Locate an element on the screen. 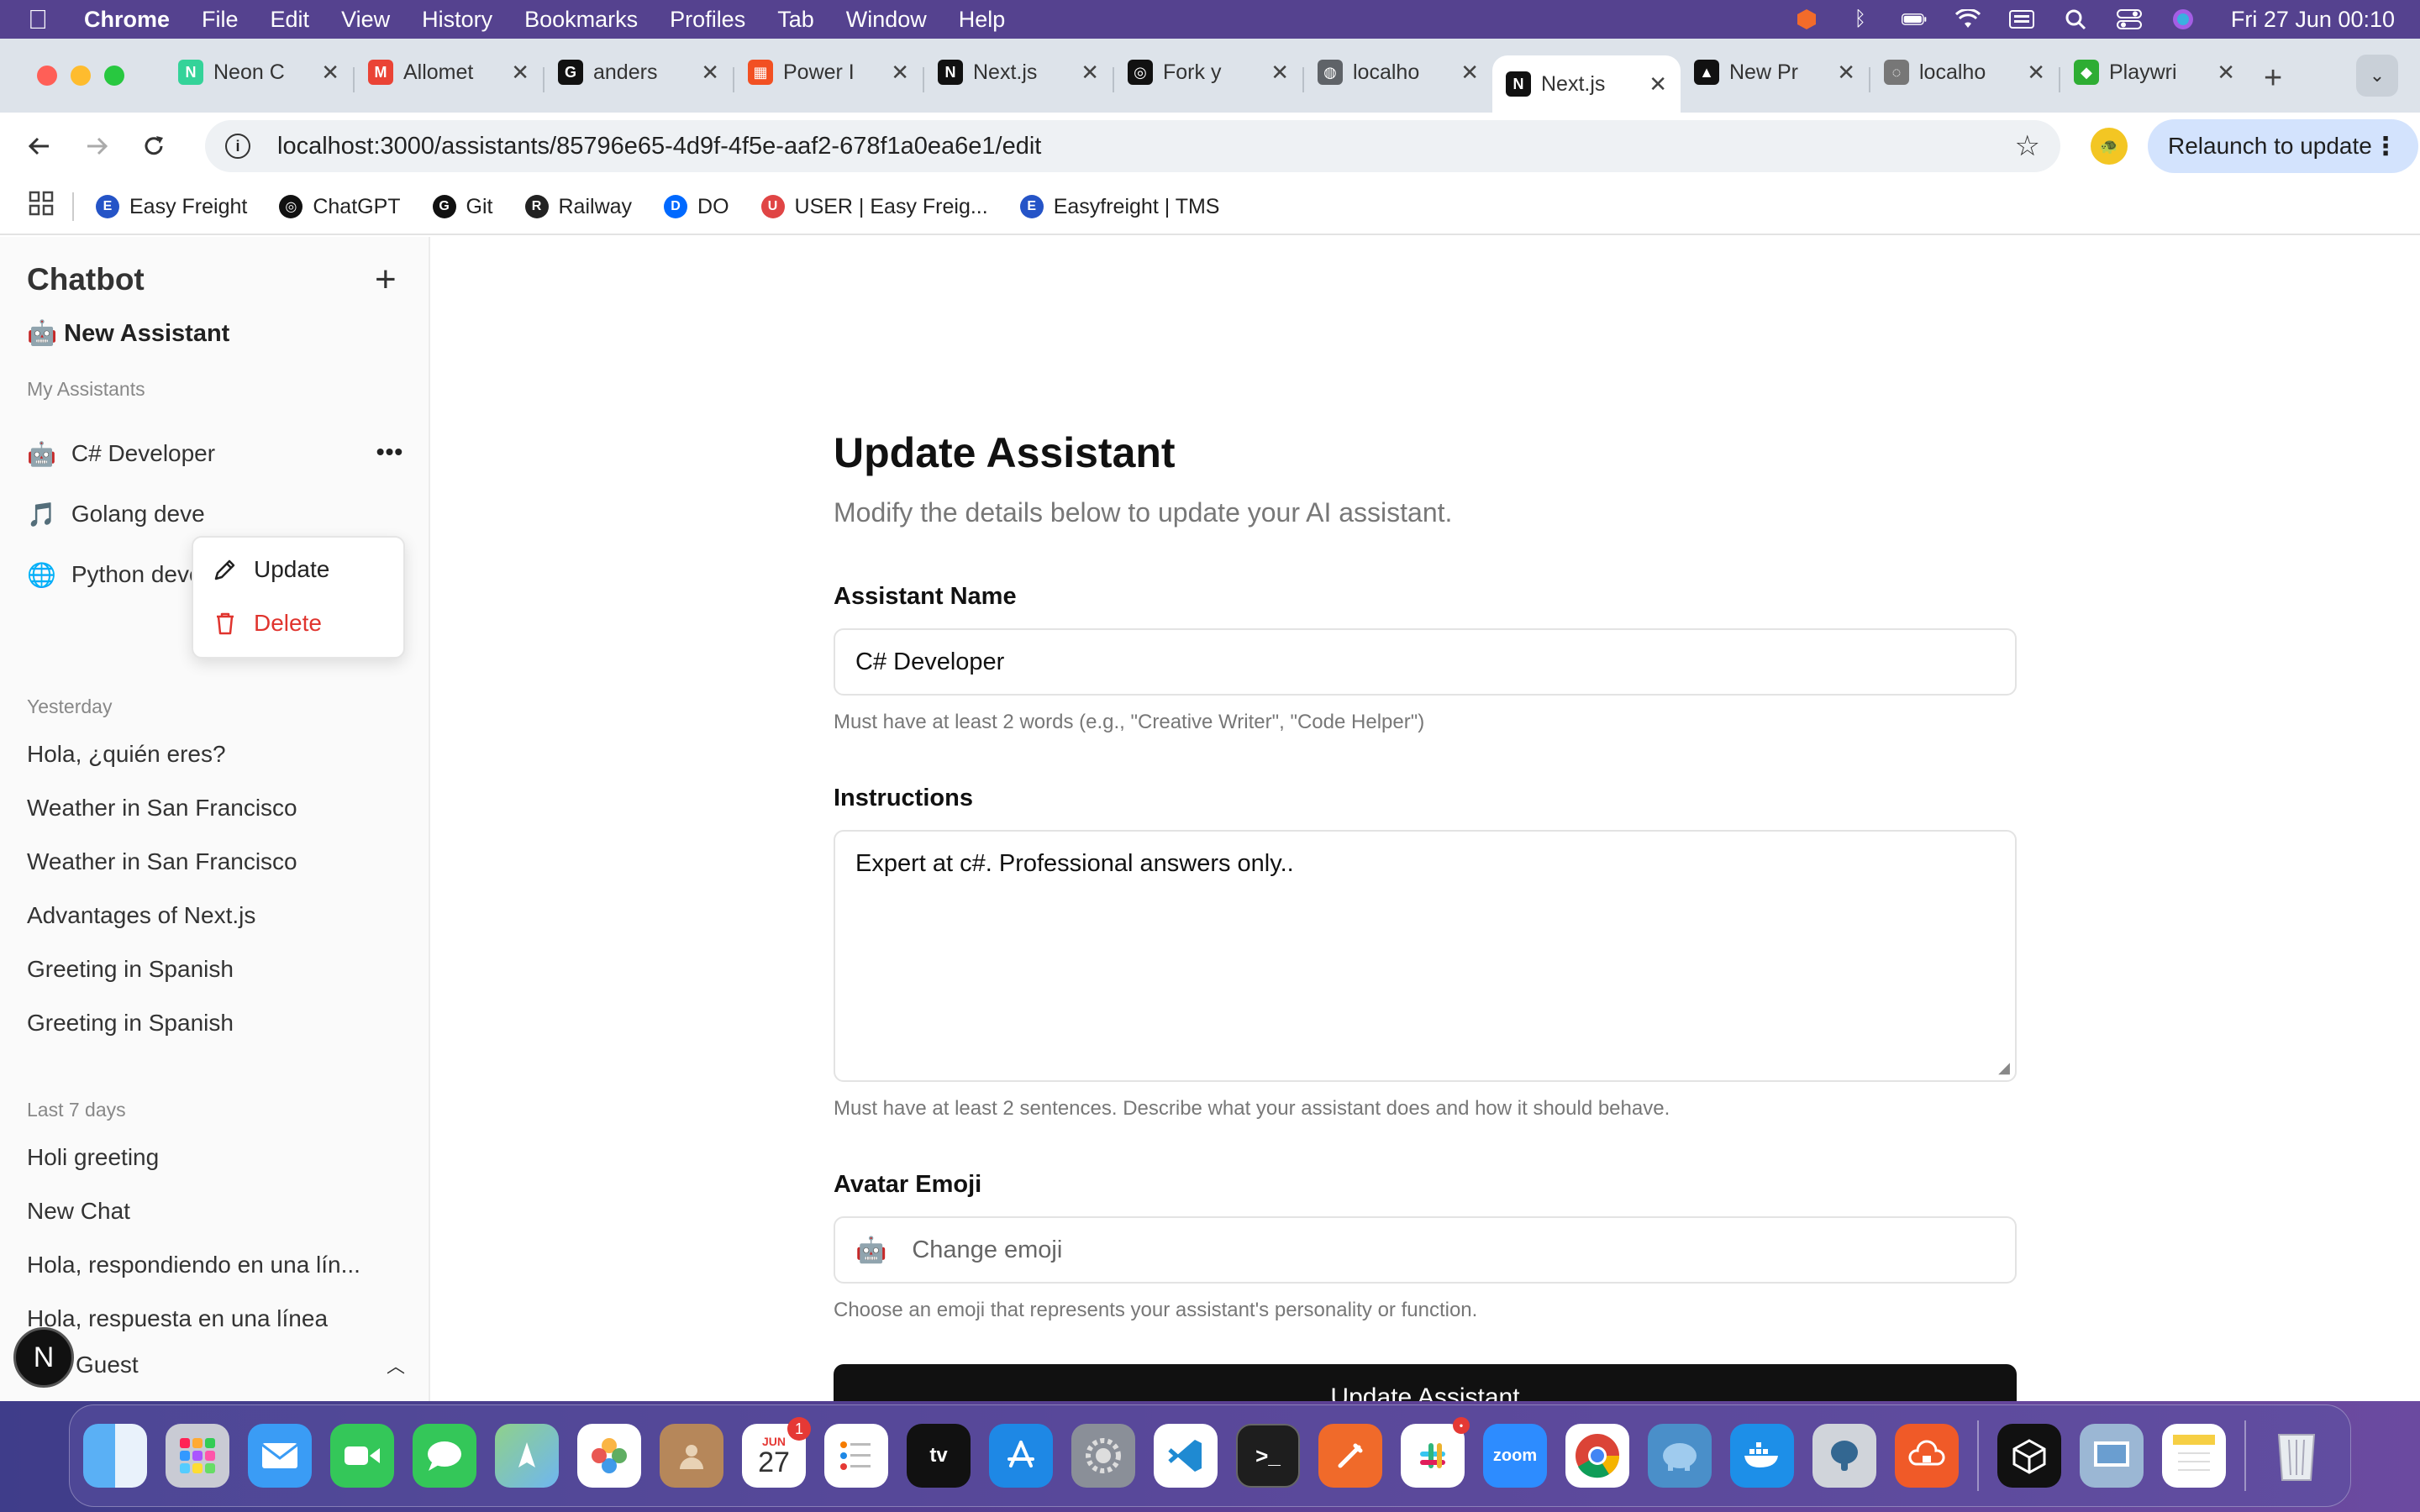  battery-icon is located at coordinates (1914, 19).